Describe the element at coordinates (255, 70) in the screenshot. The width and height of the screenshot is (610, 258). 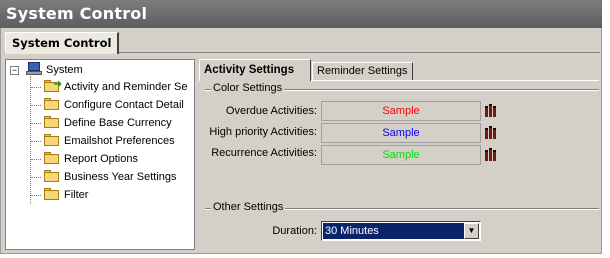
I see `tab-activity-settings: Activity Settings` at that location.